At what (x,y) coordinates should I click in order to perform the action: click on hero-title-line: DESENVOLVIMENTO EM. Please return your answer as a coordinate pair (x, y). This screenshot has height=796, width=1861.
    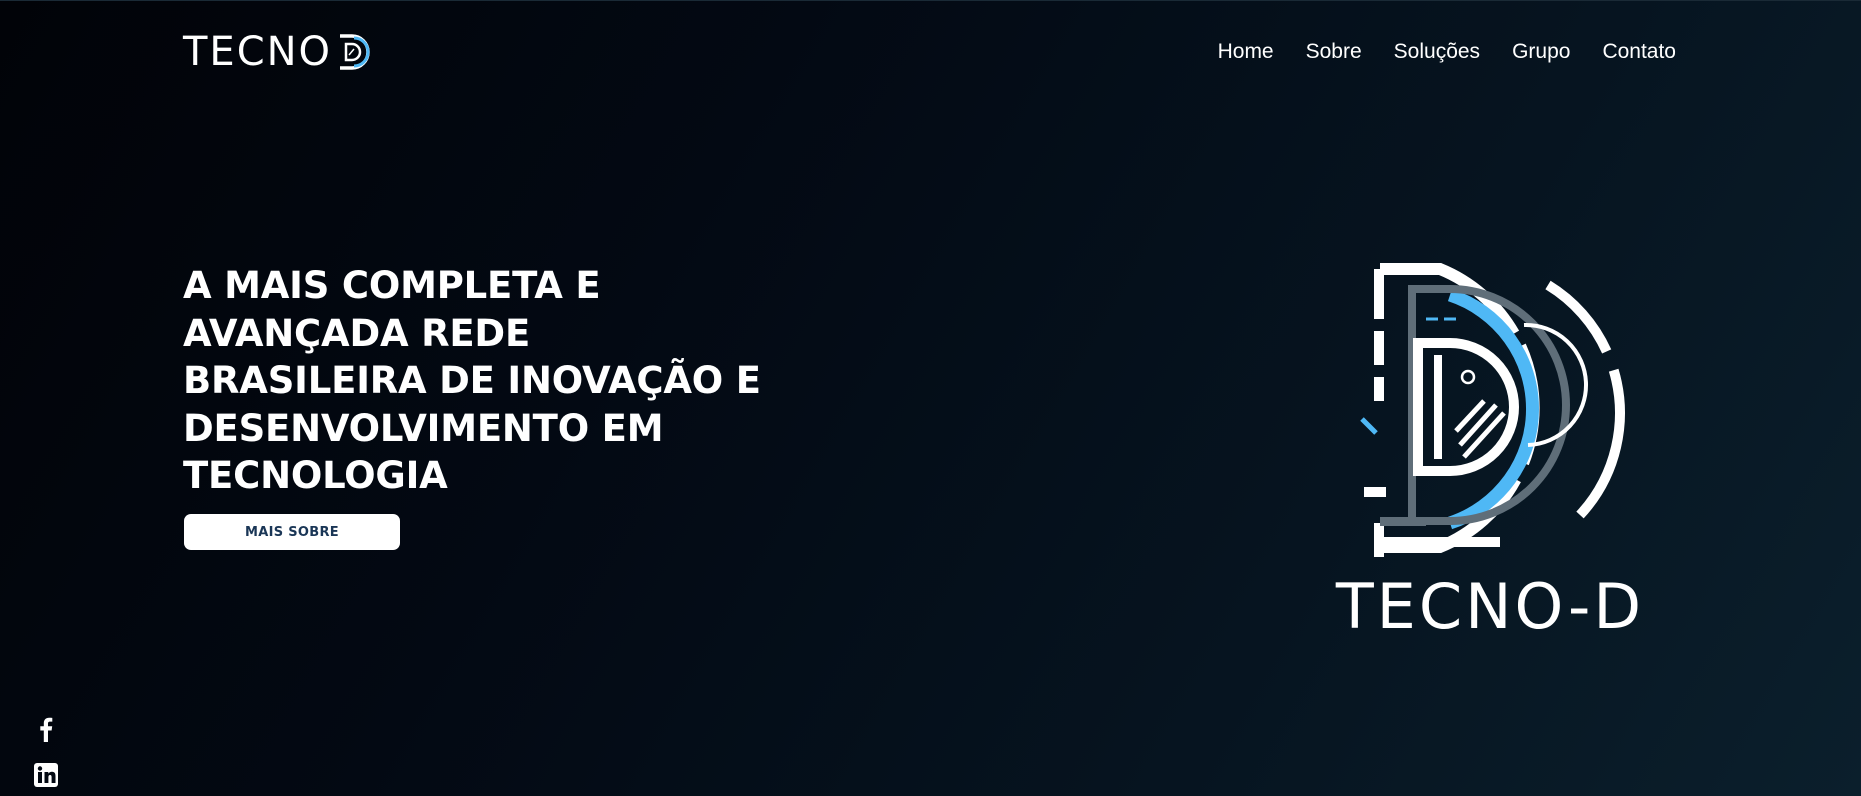
    Looking at the image, I should click on (423, 428).